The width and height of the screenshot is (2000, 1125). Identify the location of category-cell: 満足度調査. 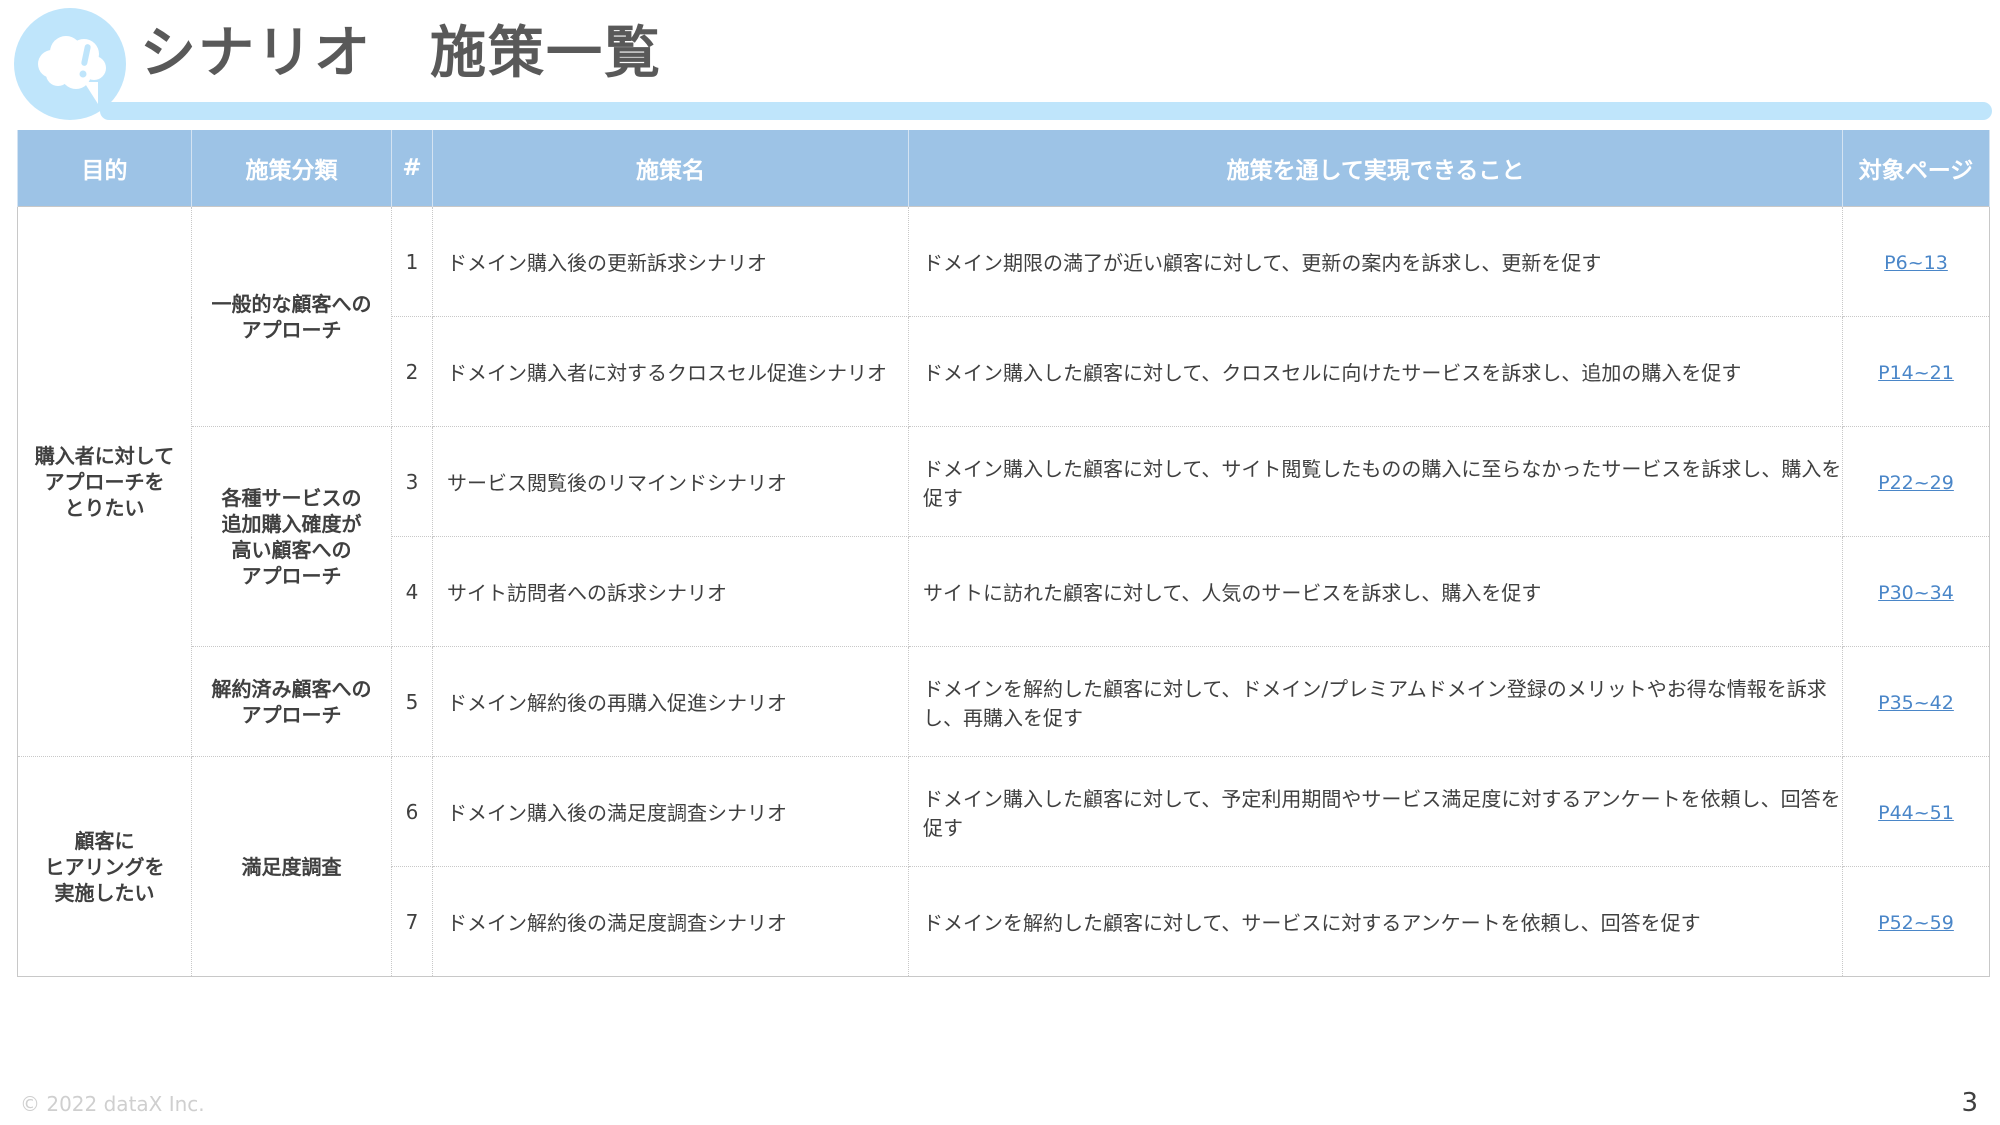
(291, 866).